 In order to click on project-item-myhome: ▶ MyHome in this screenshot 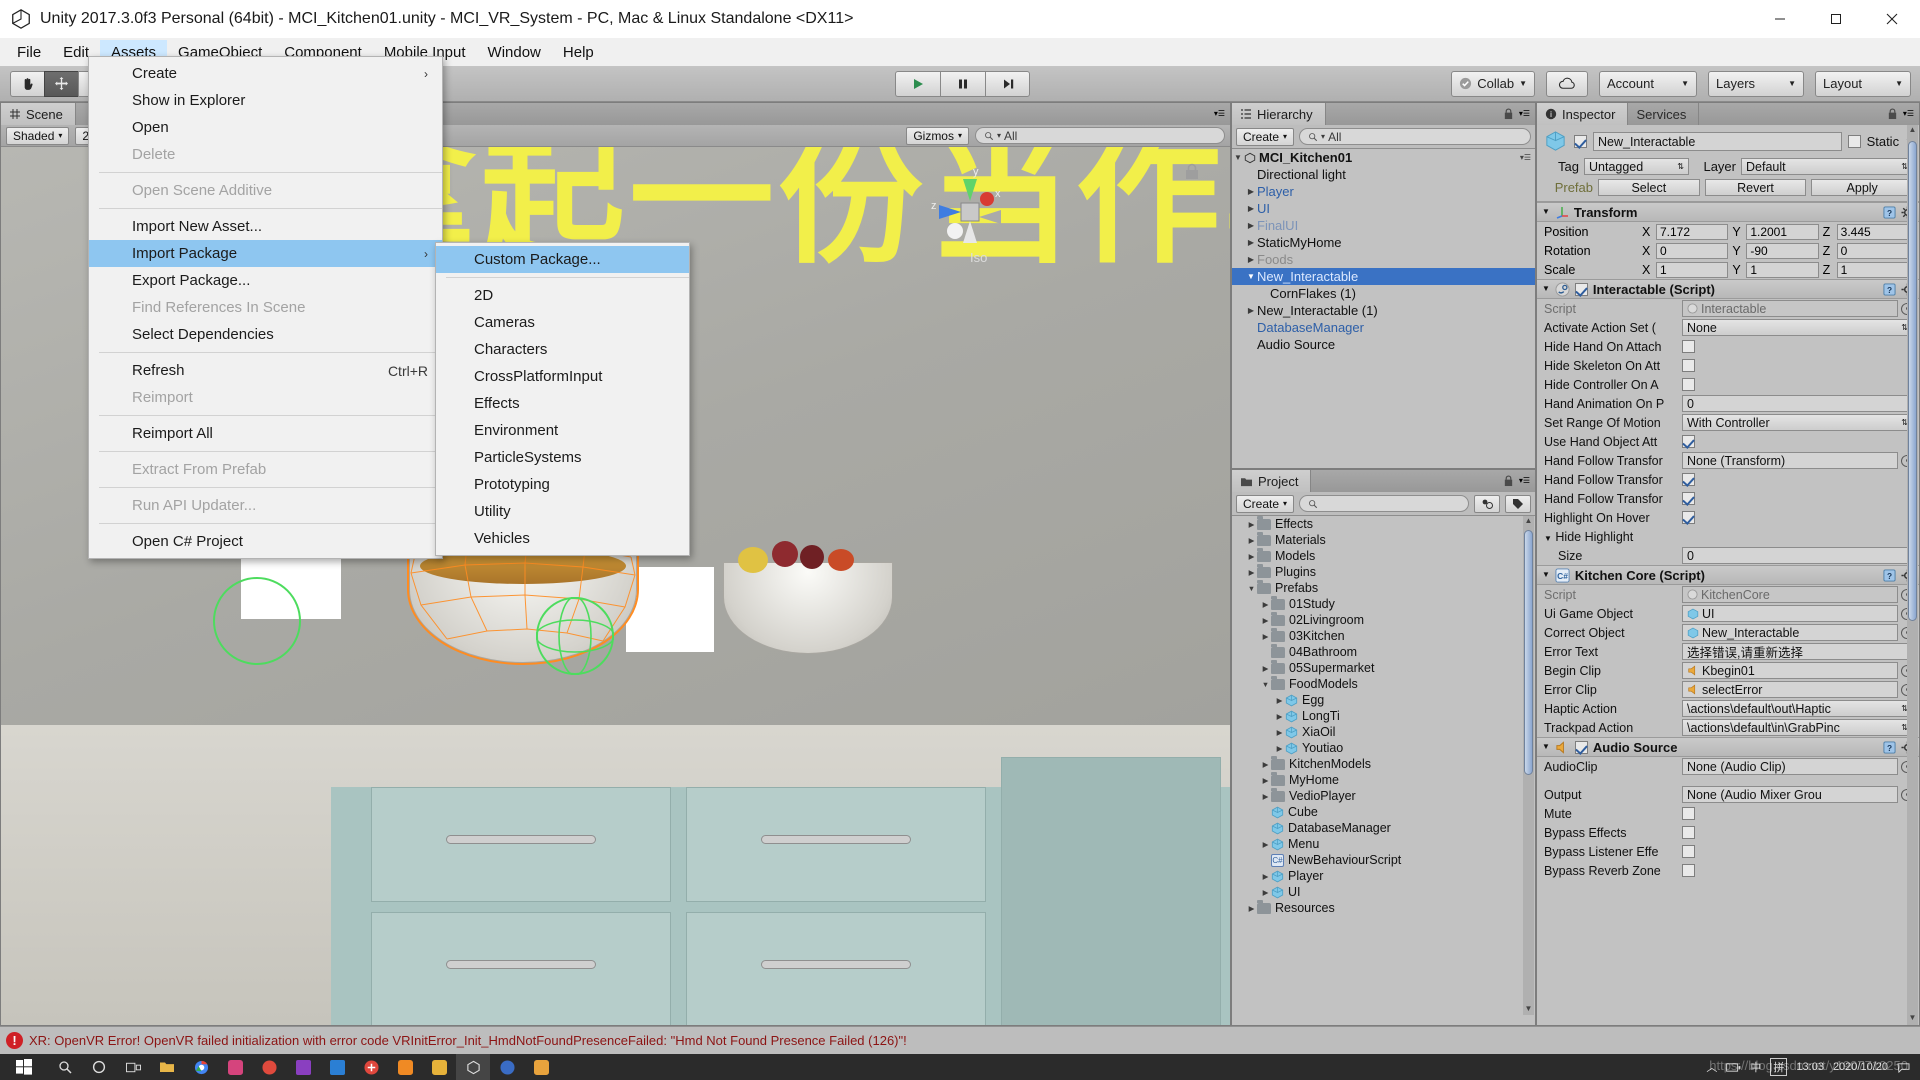, I will do `click(1383, 779)`.